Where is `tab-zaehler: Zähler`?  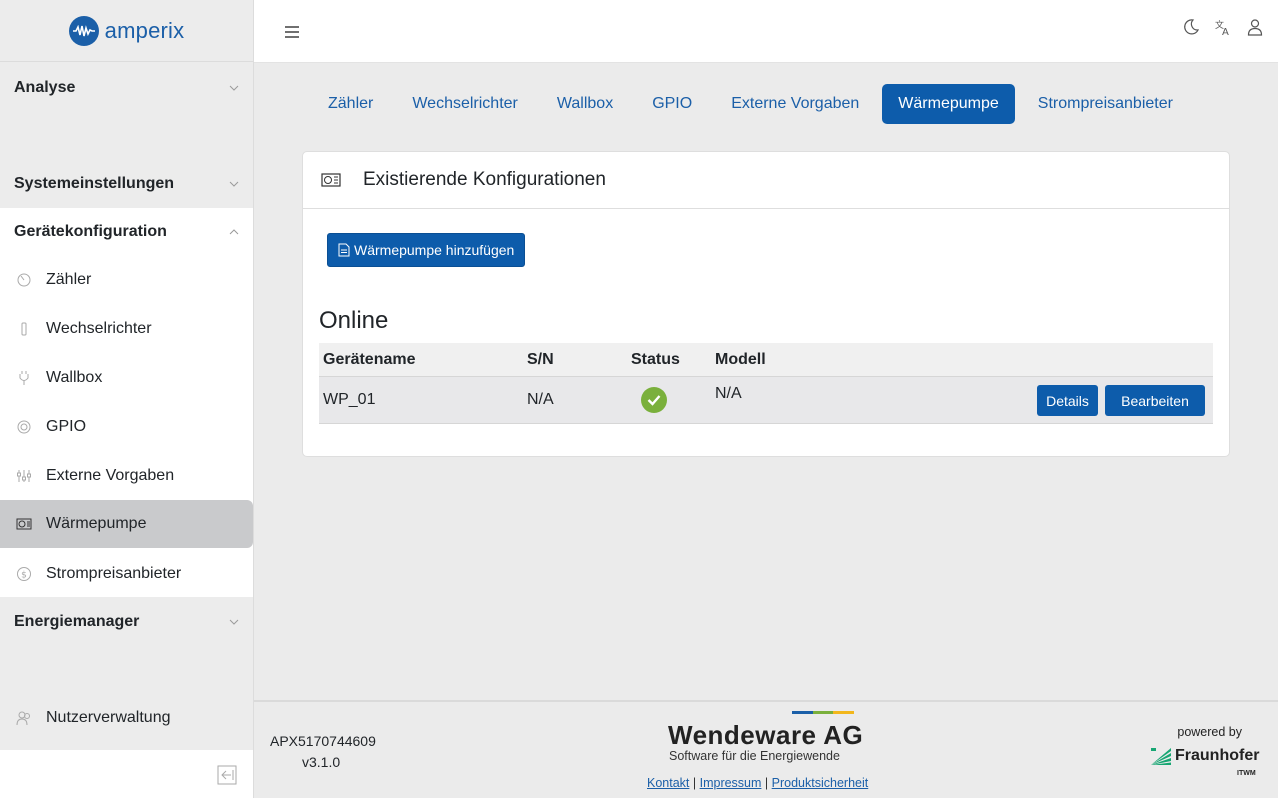 tab-zaehler: Zähler is located at coordinates (350, 104).